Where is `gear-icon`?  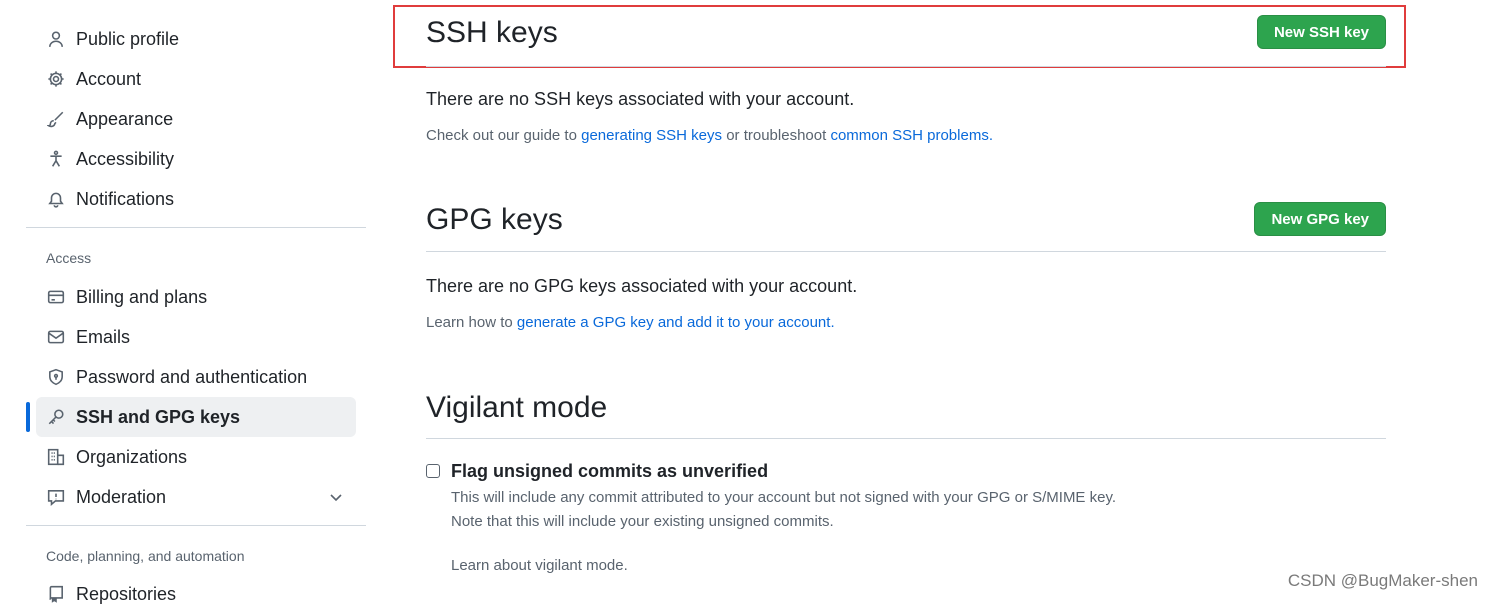 gear-icon is located at coordinates (56, 79).